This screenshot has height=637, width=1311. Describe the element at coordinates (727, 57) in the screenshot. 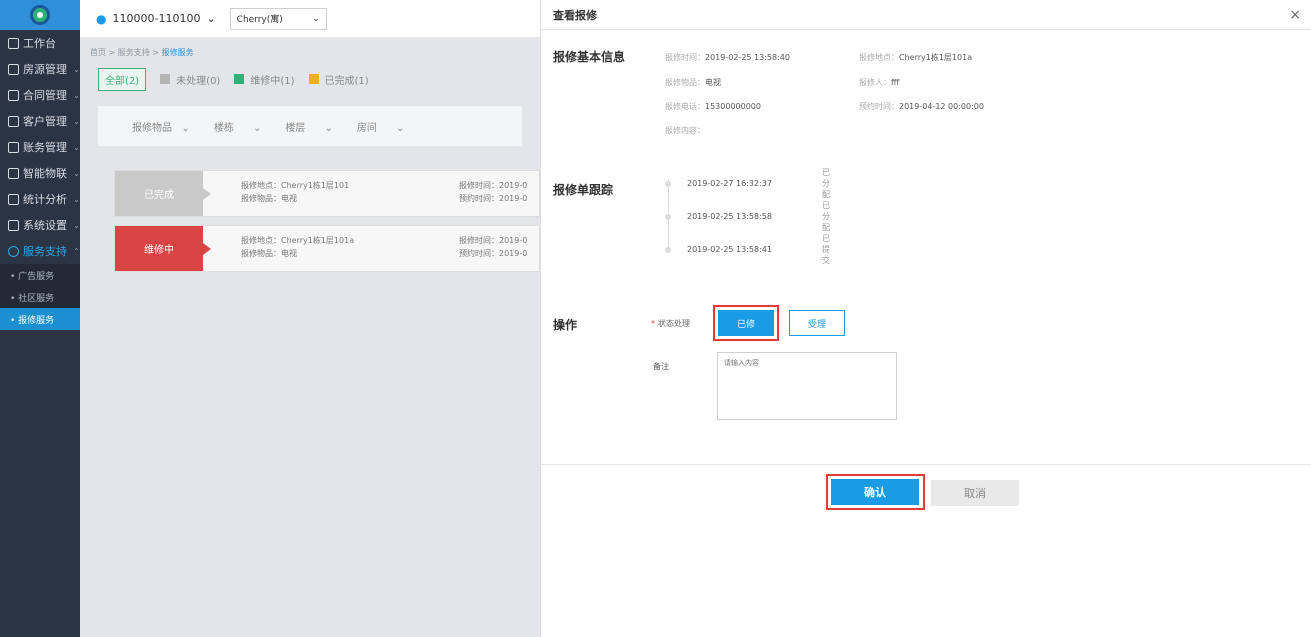

I see `report-time-field: 报修时间：2019-02-25 13:58:40` at that location.